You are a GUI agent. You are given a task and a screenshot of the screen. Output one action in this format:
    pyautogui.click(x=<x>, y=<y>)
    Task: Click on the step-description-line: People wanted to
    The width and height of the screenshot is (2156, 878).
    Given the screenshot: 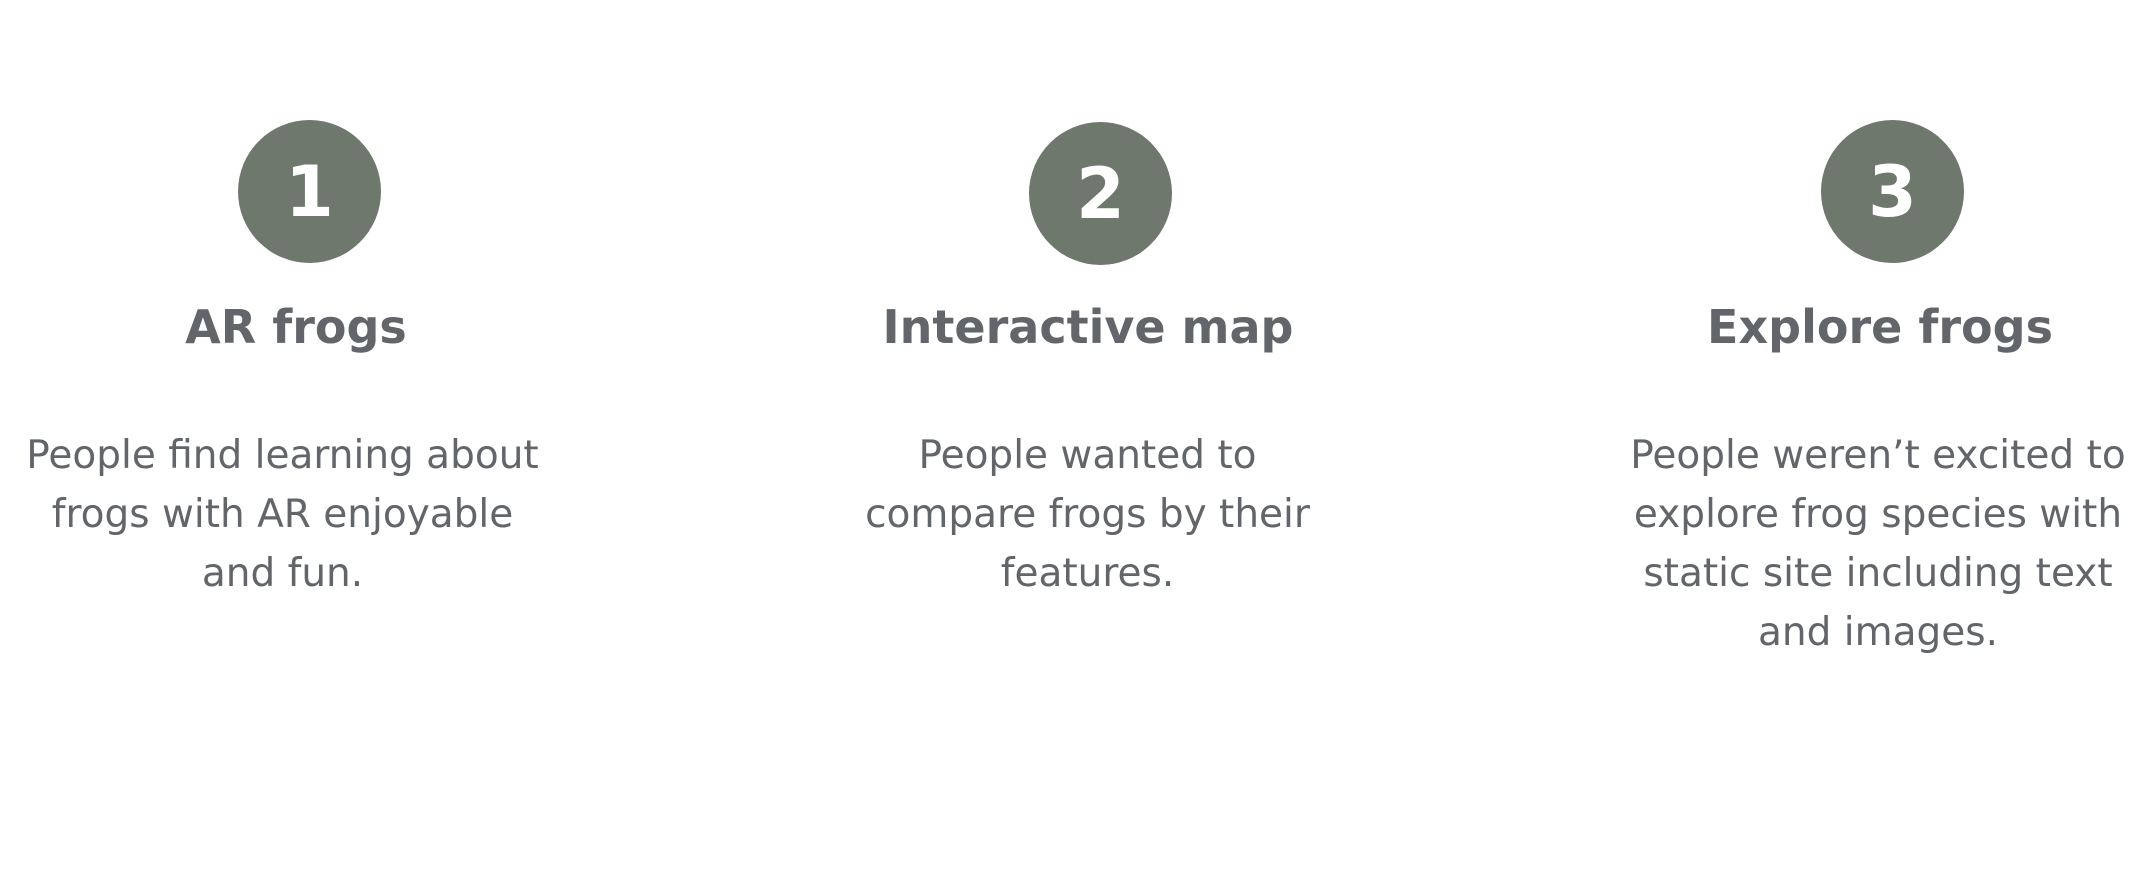 What is the action you would take?
    pyautogui.click(x=1087, y=455)
    